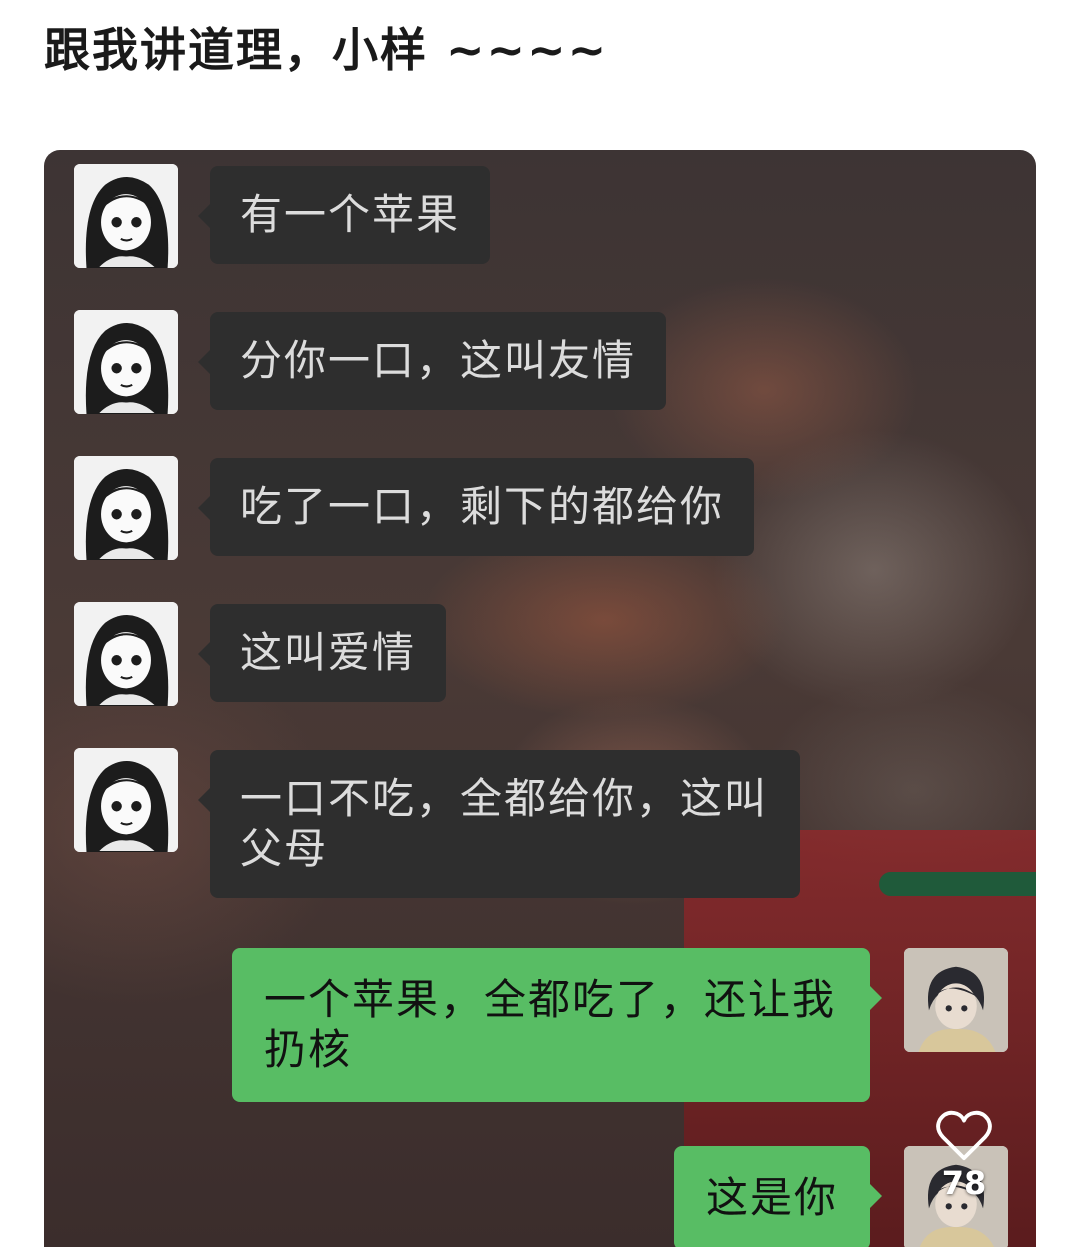 This screenshot has height=1247, width=1080. I want to click on like-button: 78, so click(964, 1156).